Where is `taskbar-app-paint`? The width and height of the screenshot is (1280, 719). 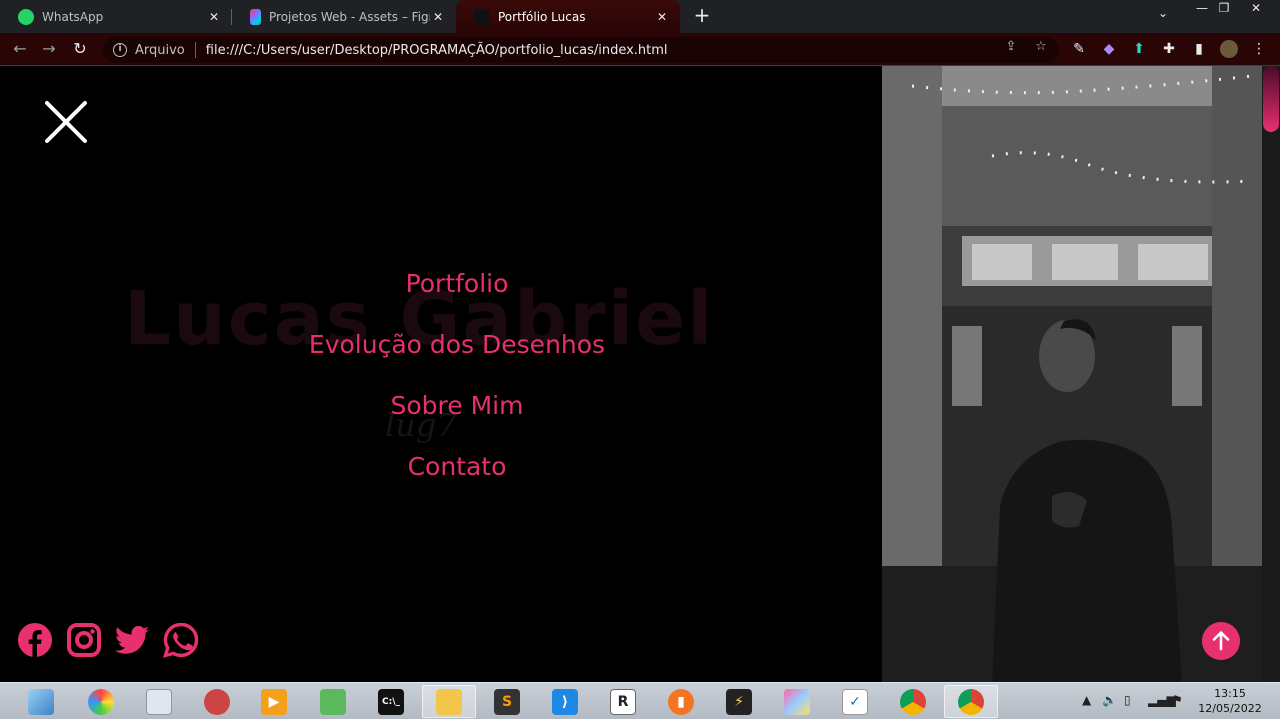 taskbar-app-paint is located at coordinates (101, 701).